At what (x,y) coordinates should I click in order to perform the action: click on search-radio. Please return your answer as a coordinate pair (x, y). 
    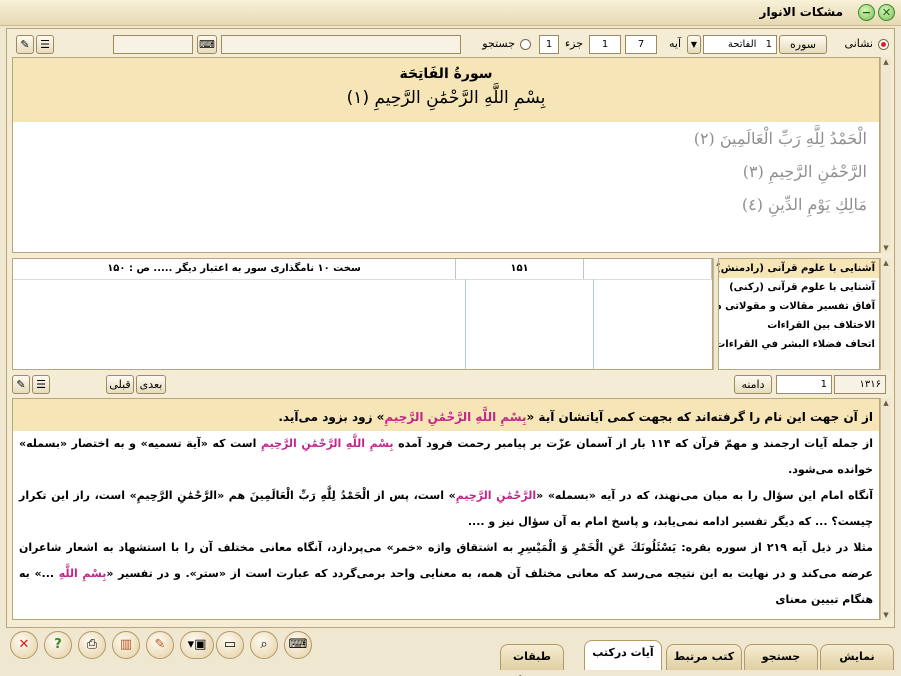
    Looking at the image, I should click on (525, 44).